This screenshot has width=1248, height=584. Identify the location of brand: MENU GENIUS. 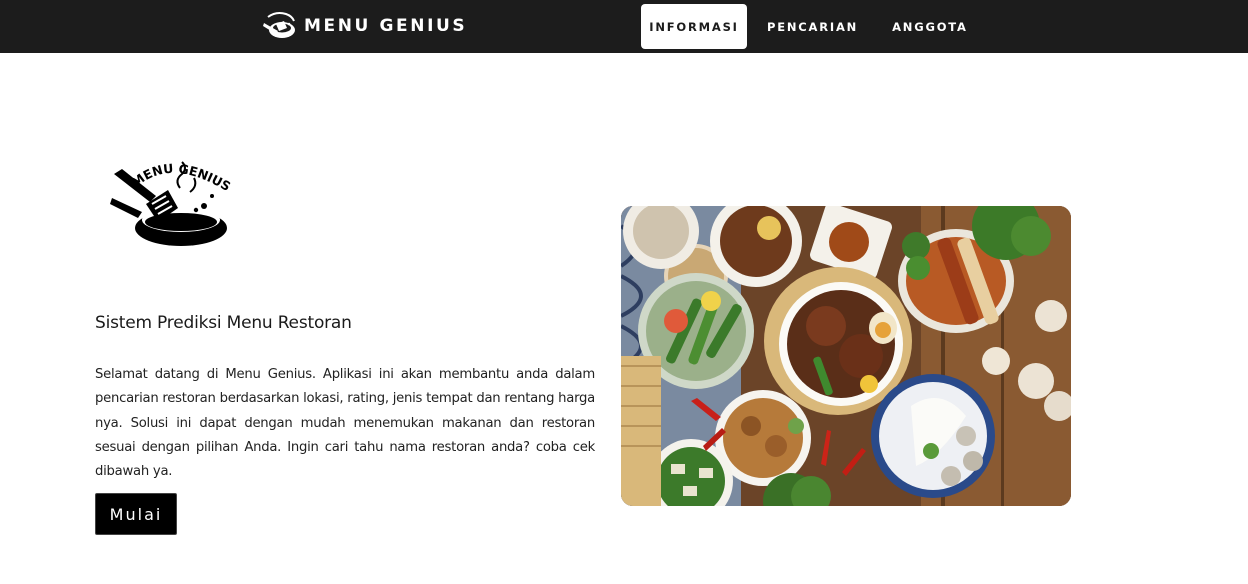
(364, 26).